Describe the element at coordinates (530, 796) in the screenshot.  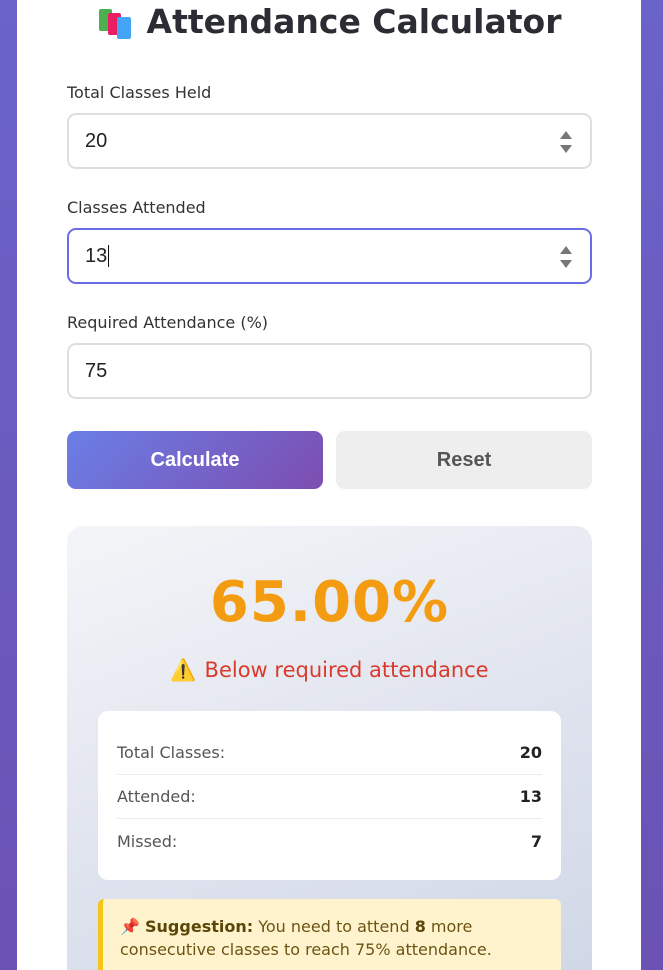
I see `stat-value: 13` at that location.